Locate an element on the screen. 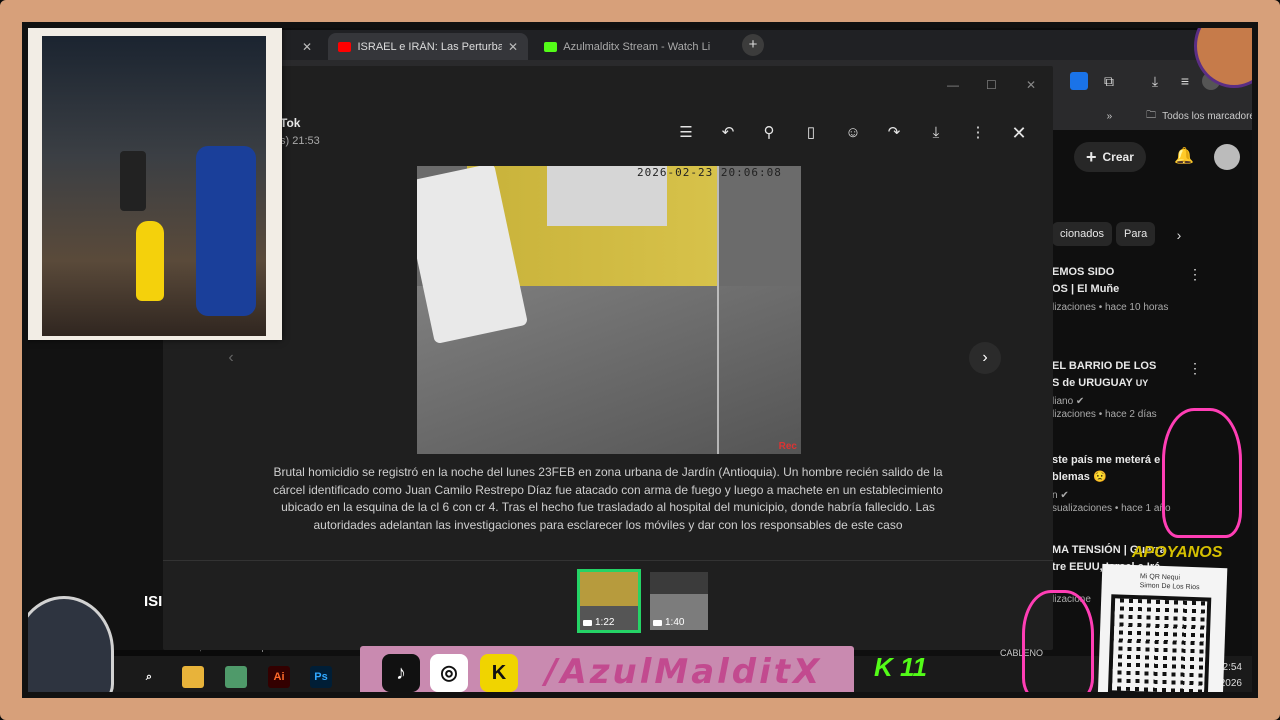 This screenshot has height=720, width=1280. youtube-icon is located at coordinates (345, 46).